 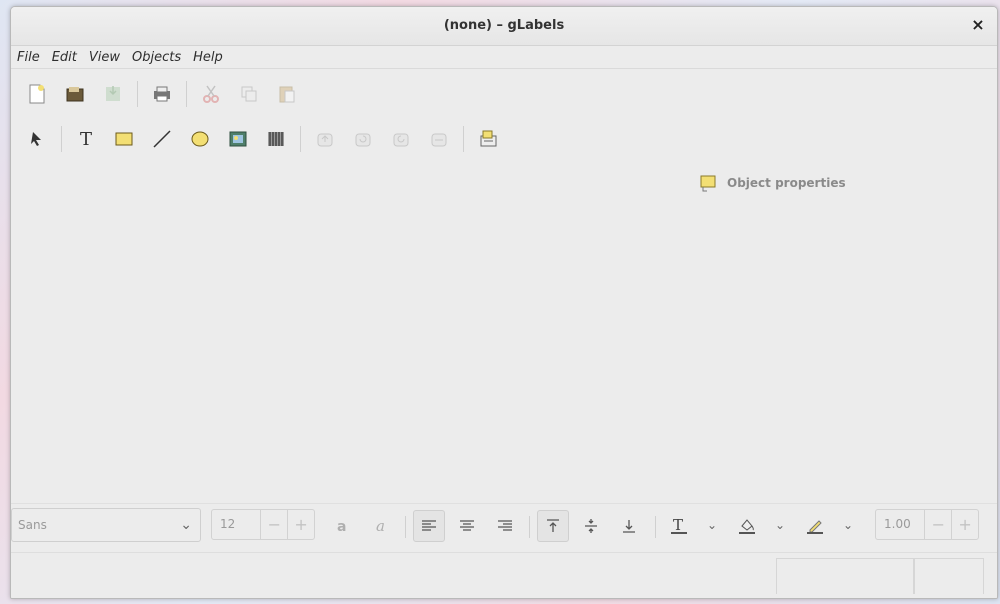 I want to click on window-title: (none) – gLabels, so click(x=504, y=25).